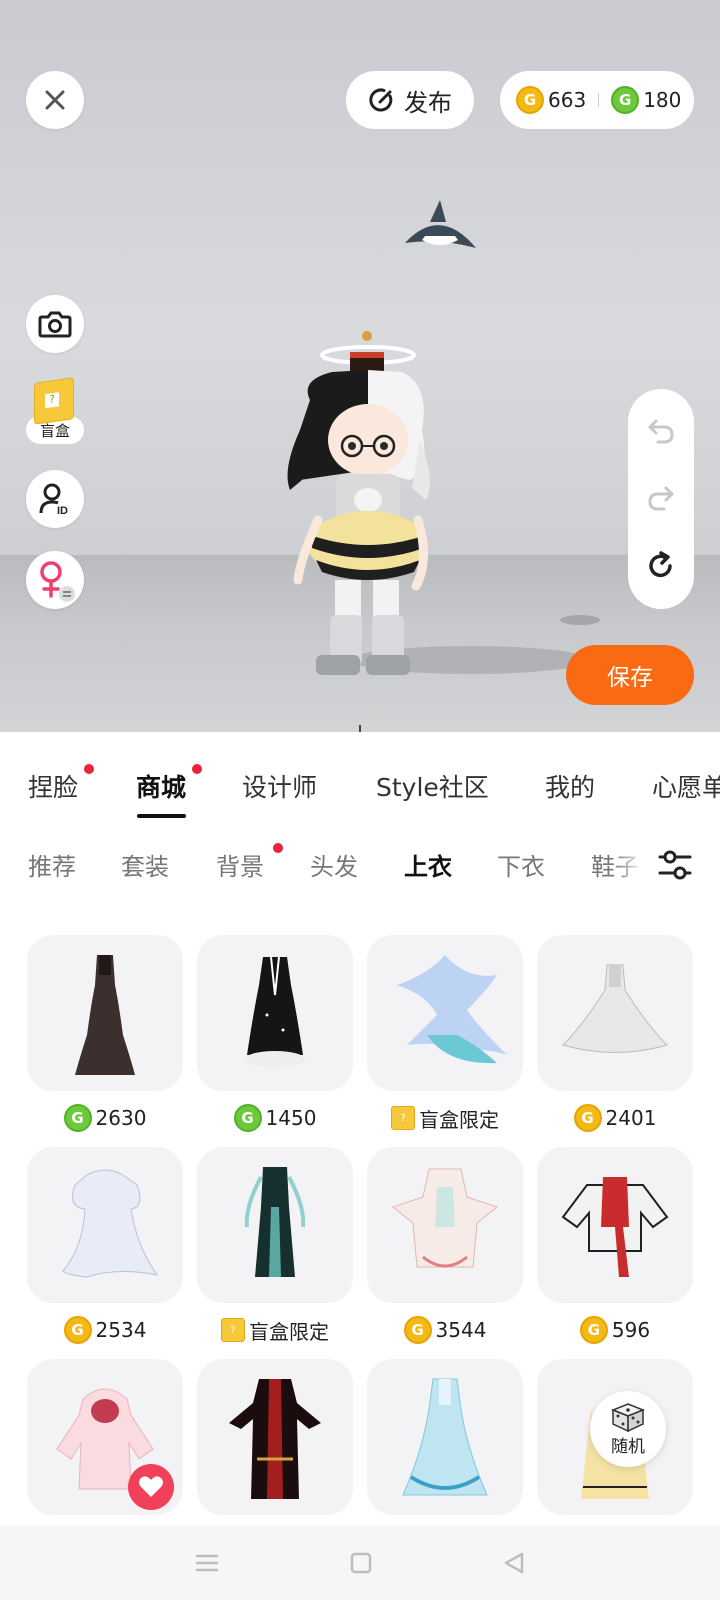 This screenshot has height=1600, width=720. Describe the element at coordinates (615, 1330) in the screenshot. I see `item-price-row: G 596` at that location.